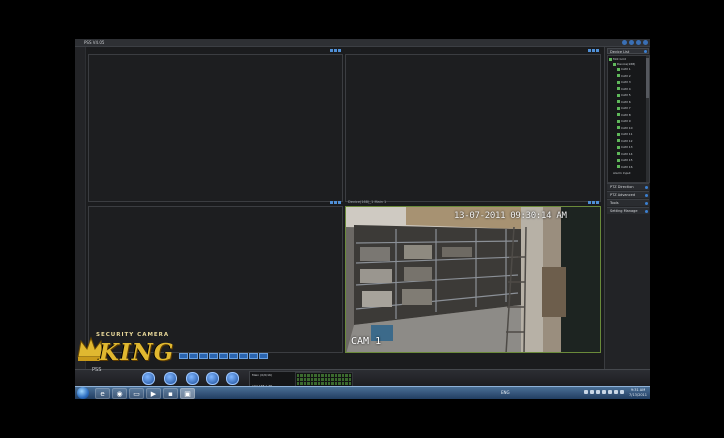  Describe the element at coordinates (505, 392) in the screenshot. I see `language-indicator: ENG` at that location.